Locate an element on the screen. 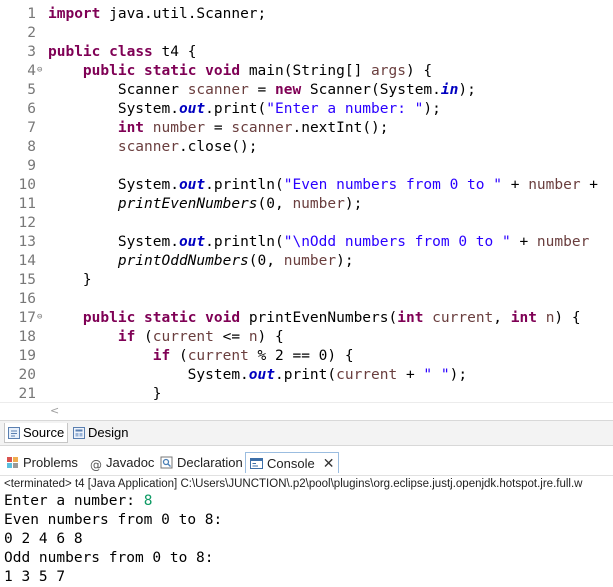 This screenshot has width=613, height=587. code-token: .println( is located at coordinates (244, 185).